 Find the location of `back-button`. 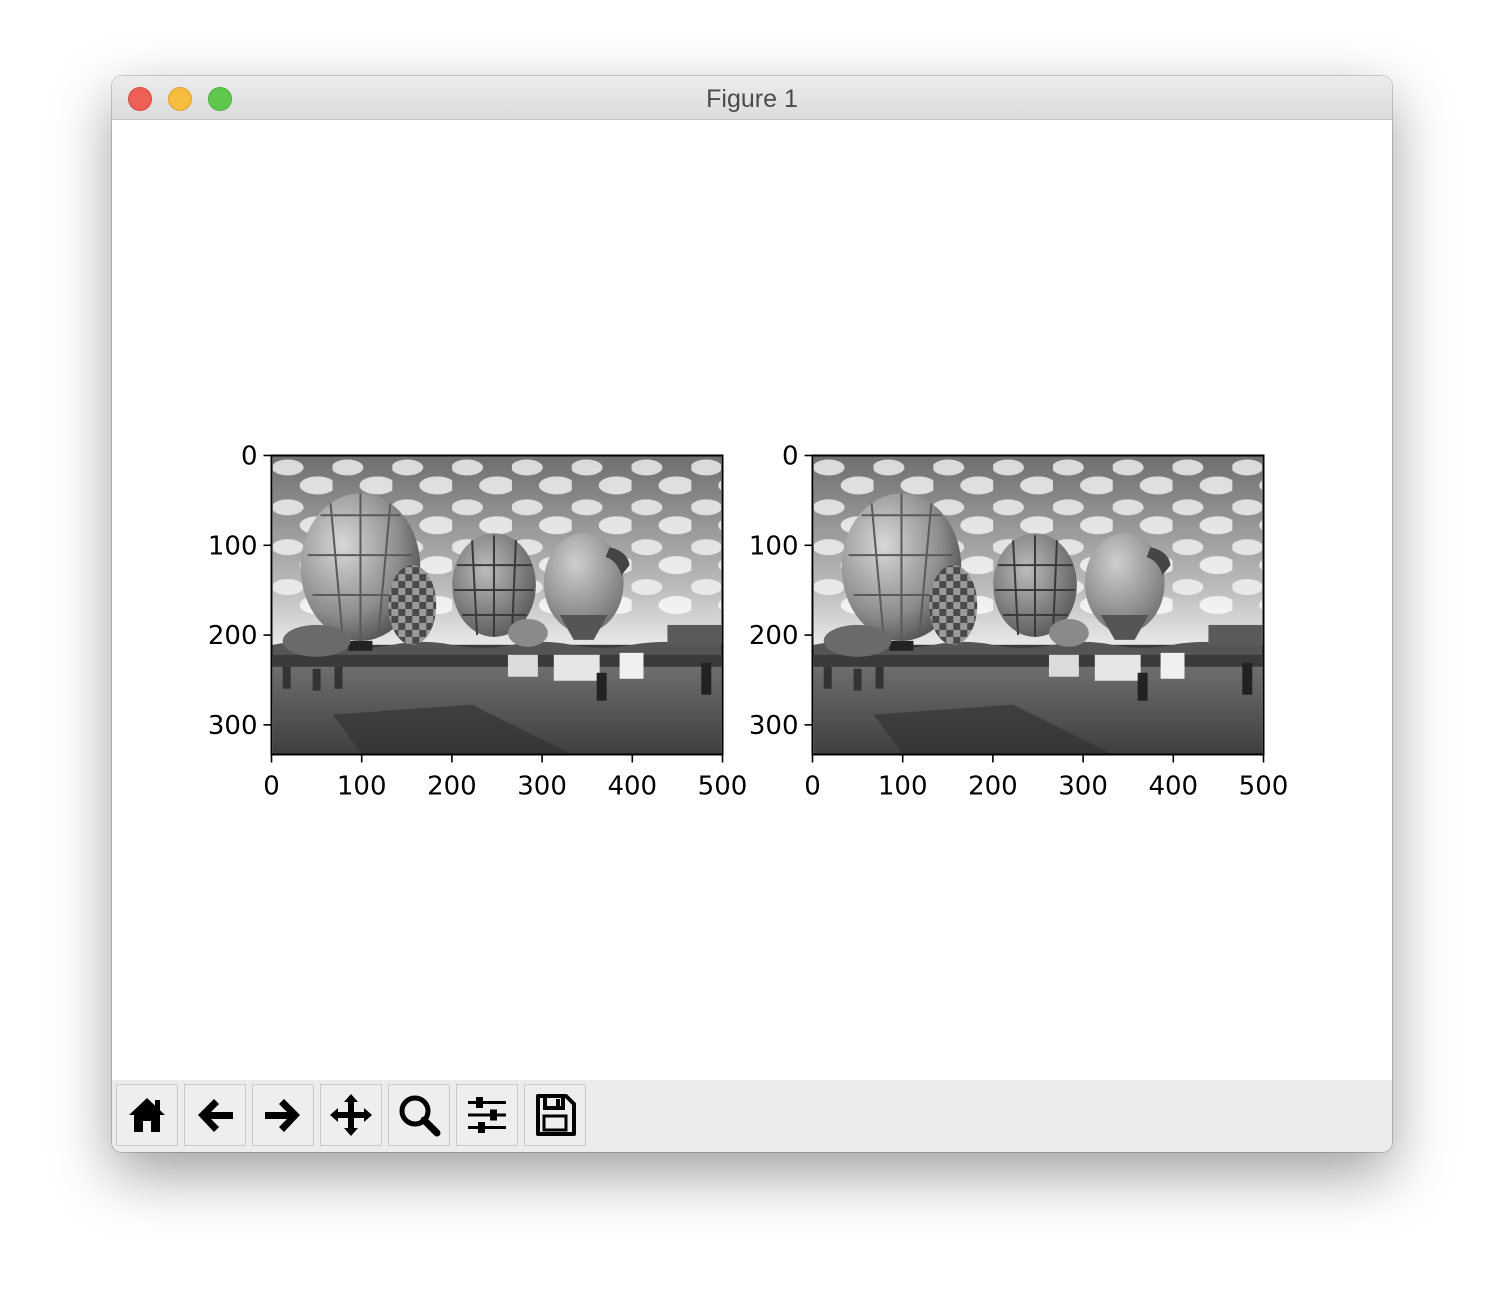

back-button is located at coordinates (215, 1115).